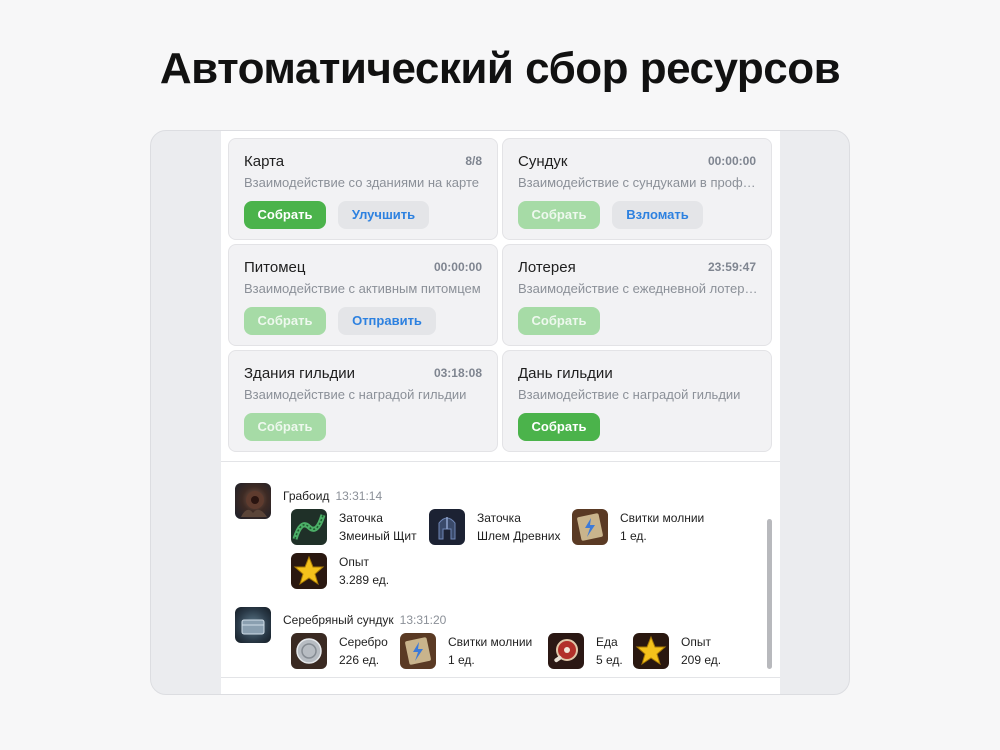 Image resolution: width=1000 pixels, height=750 pixels. Describe the element at coordinates (543, 161) in the screenshot. I see `card-title: Сундук` at that location.